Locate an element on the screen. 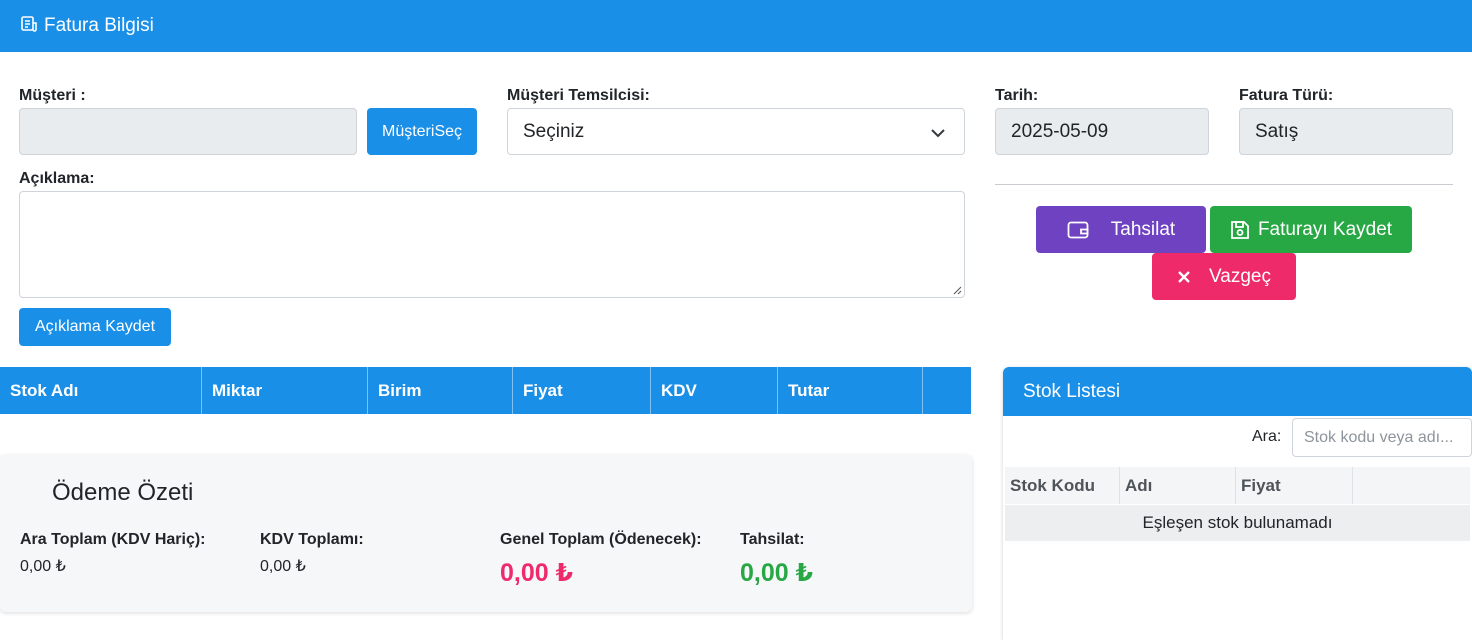 This screenshot has height=640, width=1472. vat-total-label: KDV Toplamı: is located at coordinates (312, 539).